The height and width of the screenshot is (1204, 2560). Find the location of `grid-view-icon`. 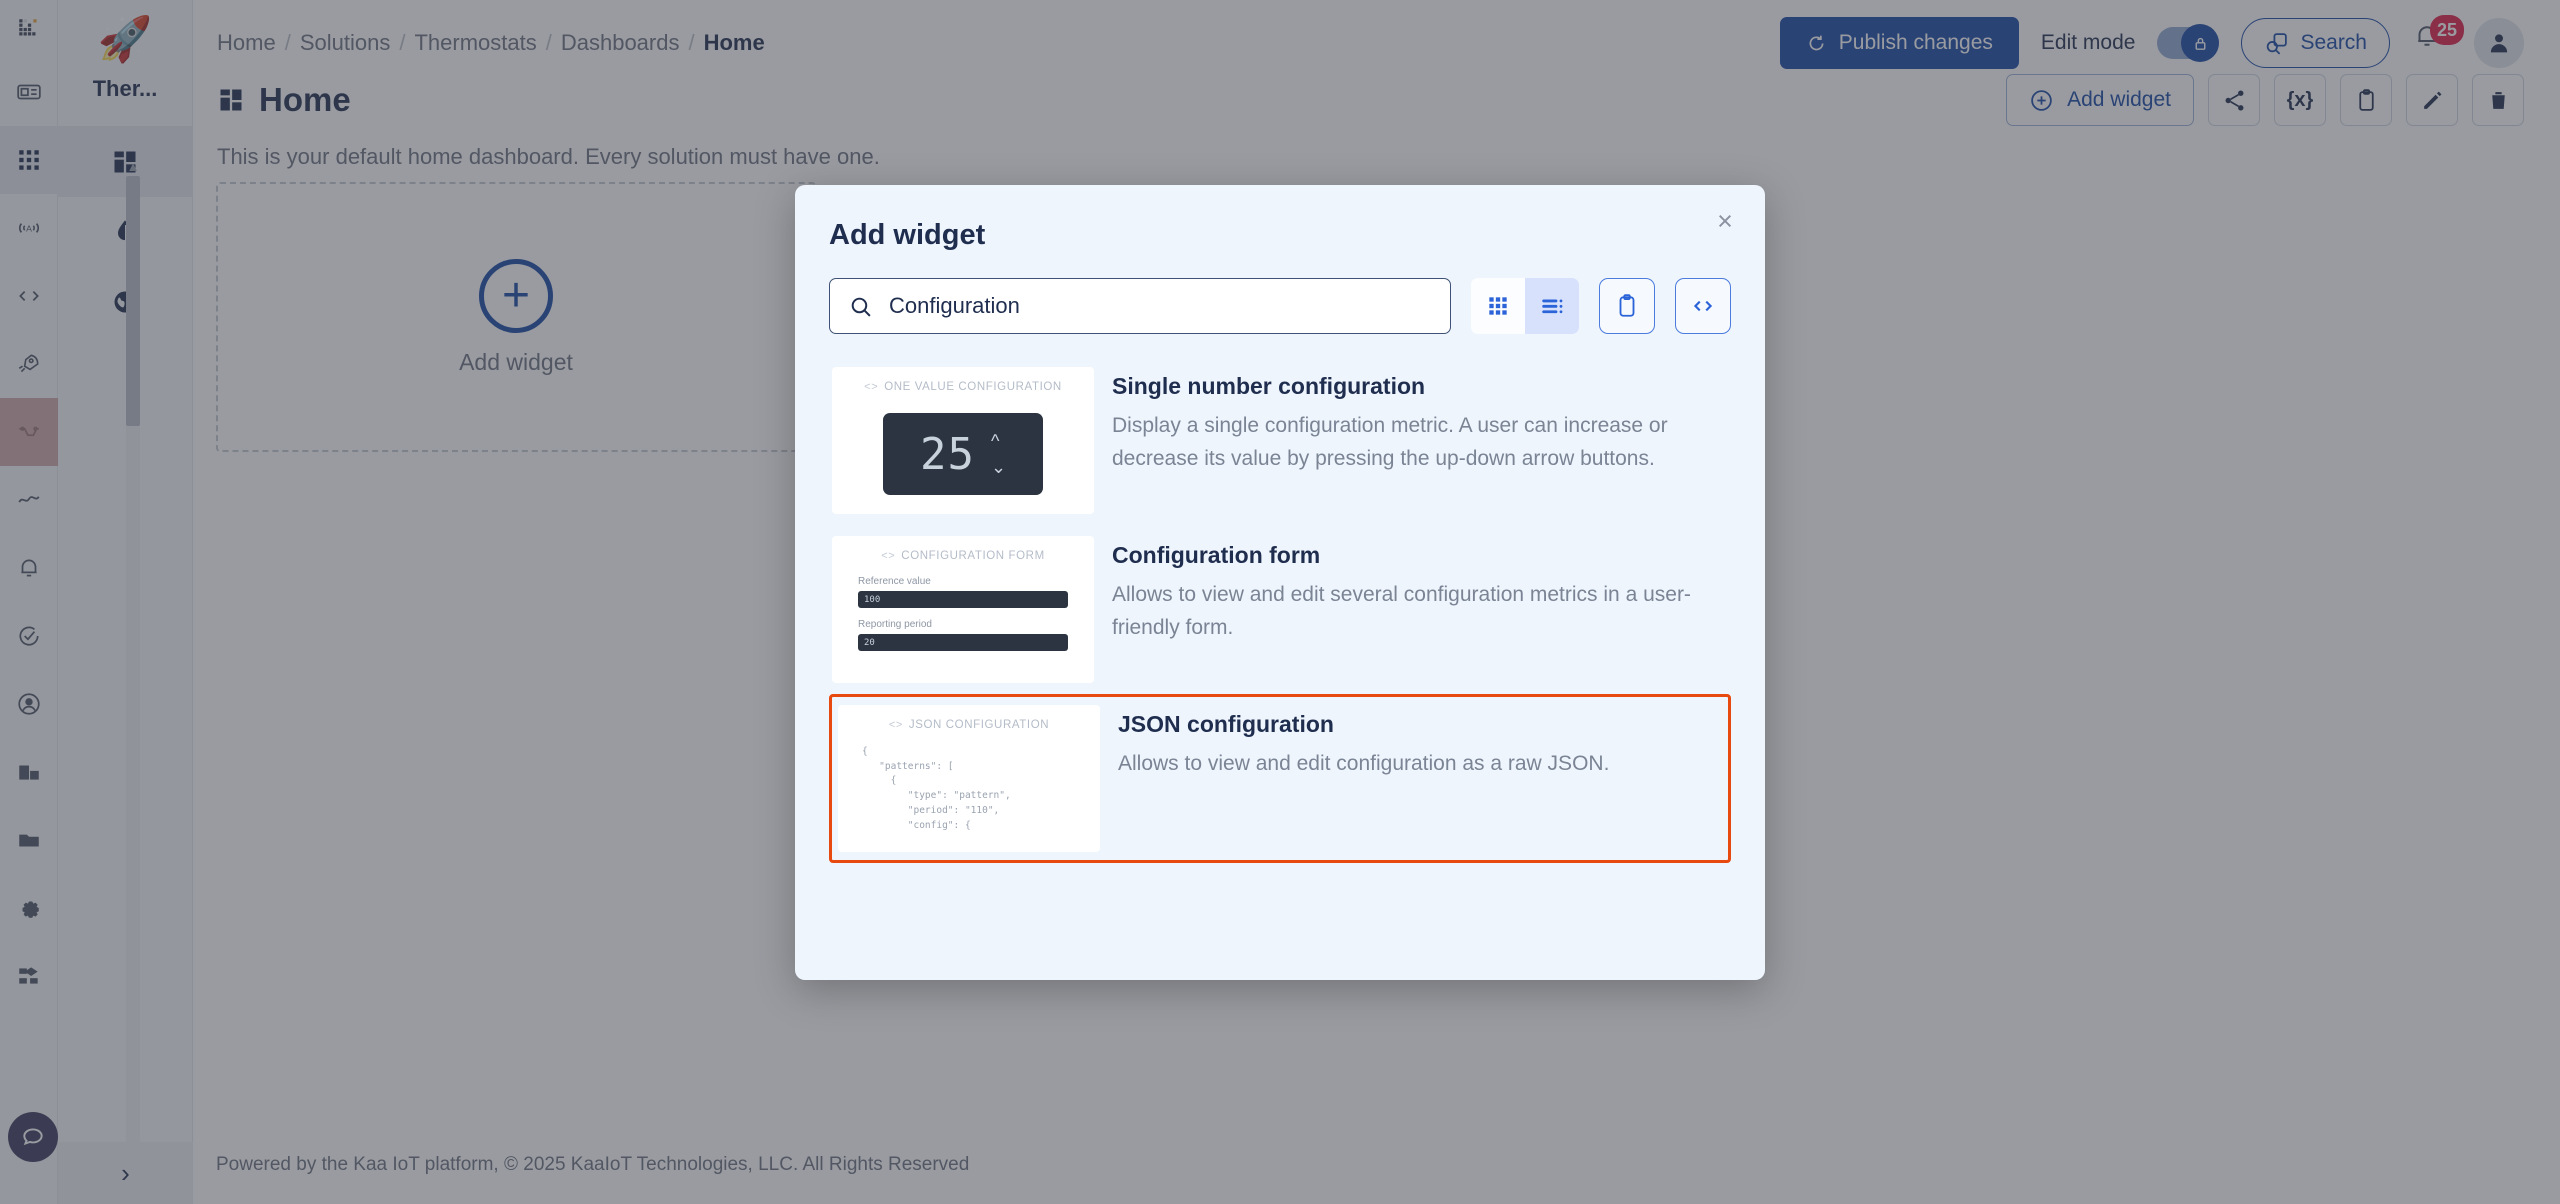

grid-view-icon is located at coordinates (1498, 306).